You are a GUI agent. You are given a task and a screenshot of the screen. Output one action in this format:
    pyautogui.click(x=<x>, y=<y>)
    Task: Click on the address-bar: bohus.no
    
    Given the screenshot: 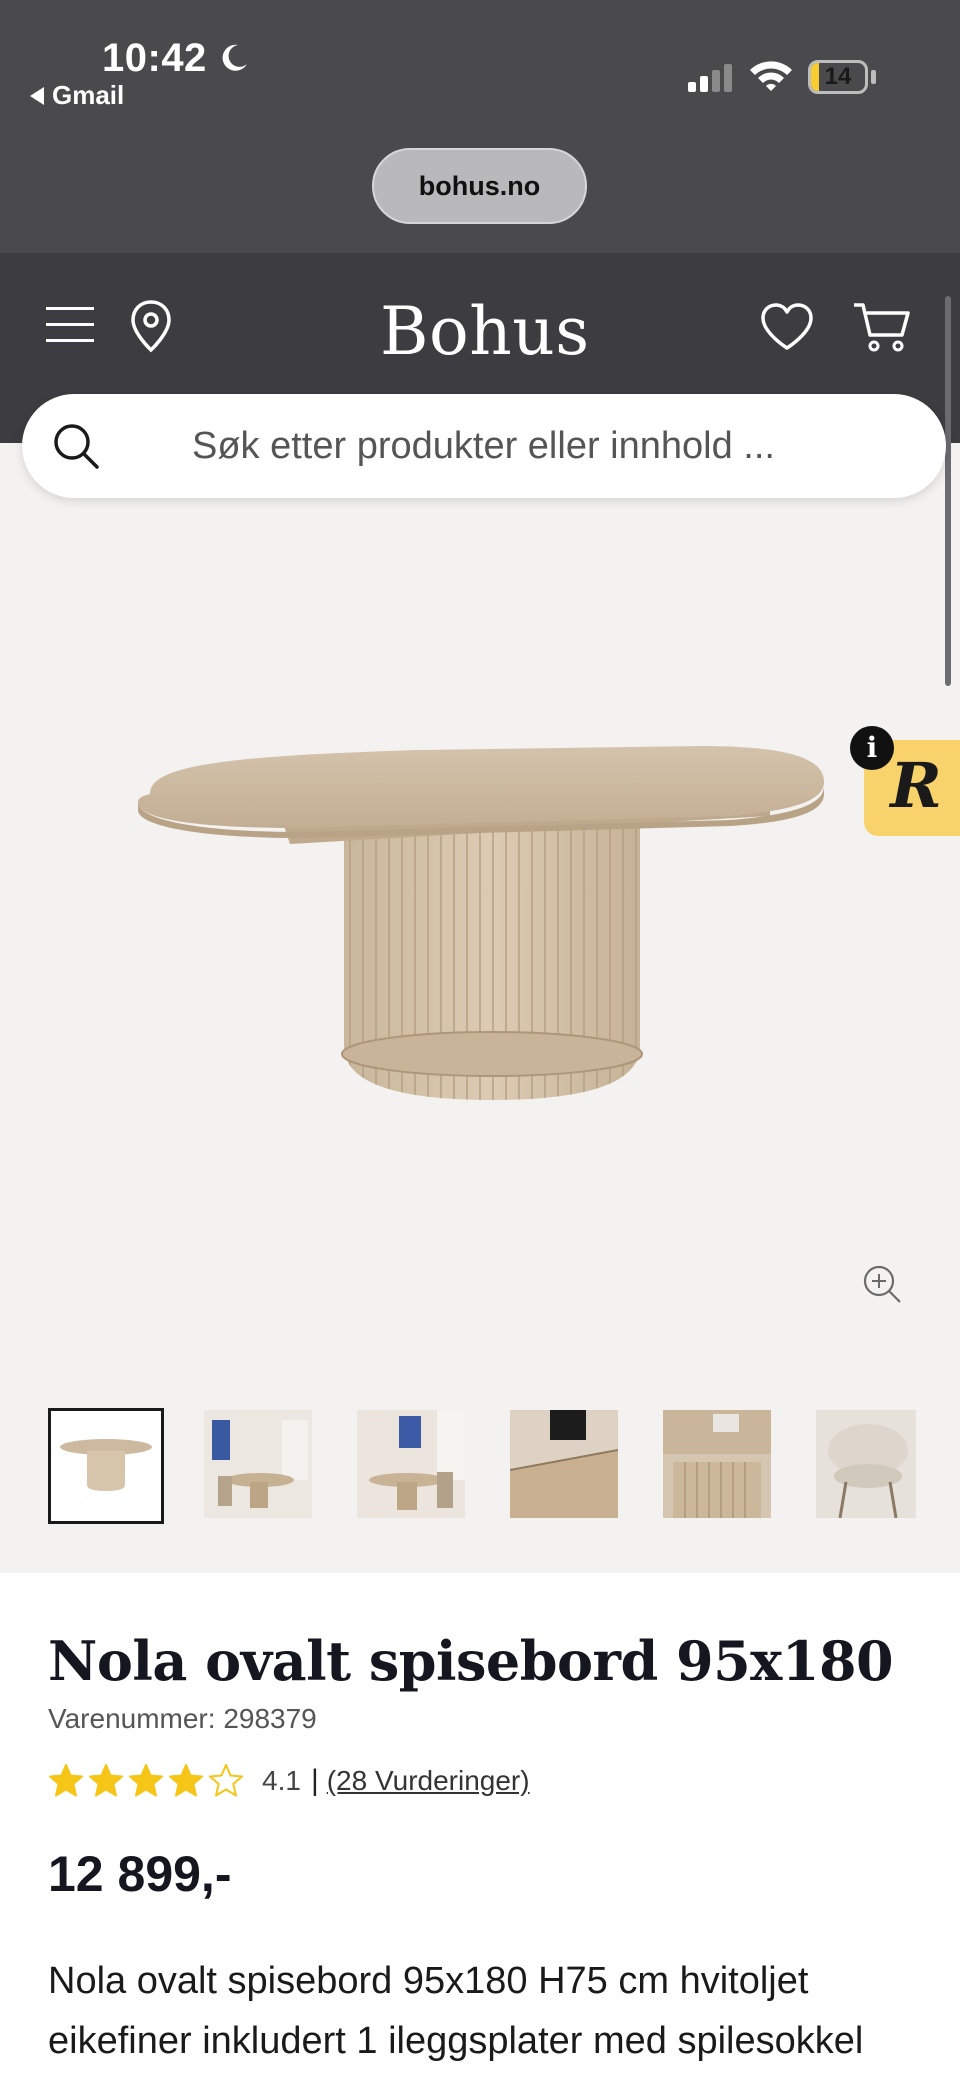 What is the action you would take?
    pyautogui.click(x=479, y=186)
    